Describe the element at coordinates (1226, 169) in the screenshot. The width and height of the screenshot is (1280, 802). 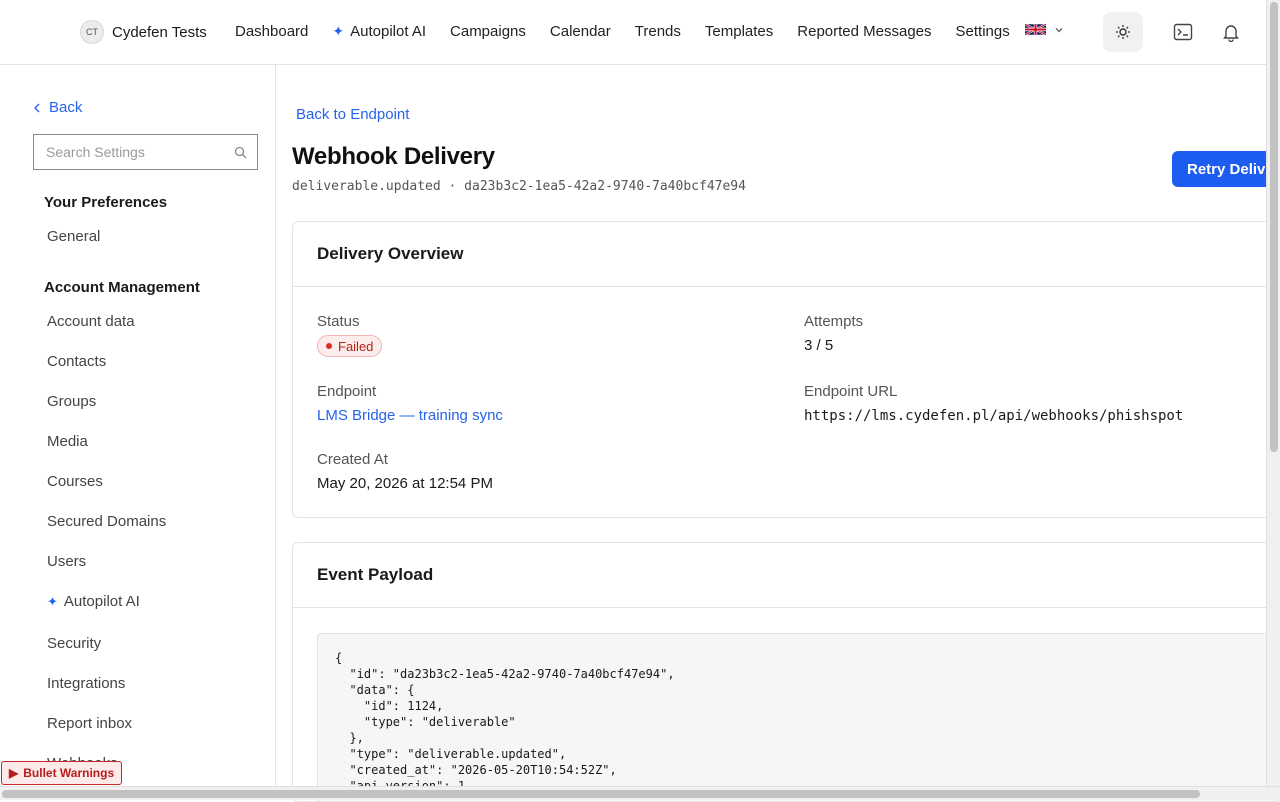
I see `retry-delivery-button: Retry Delive` at that location.